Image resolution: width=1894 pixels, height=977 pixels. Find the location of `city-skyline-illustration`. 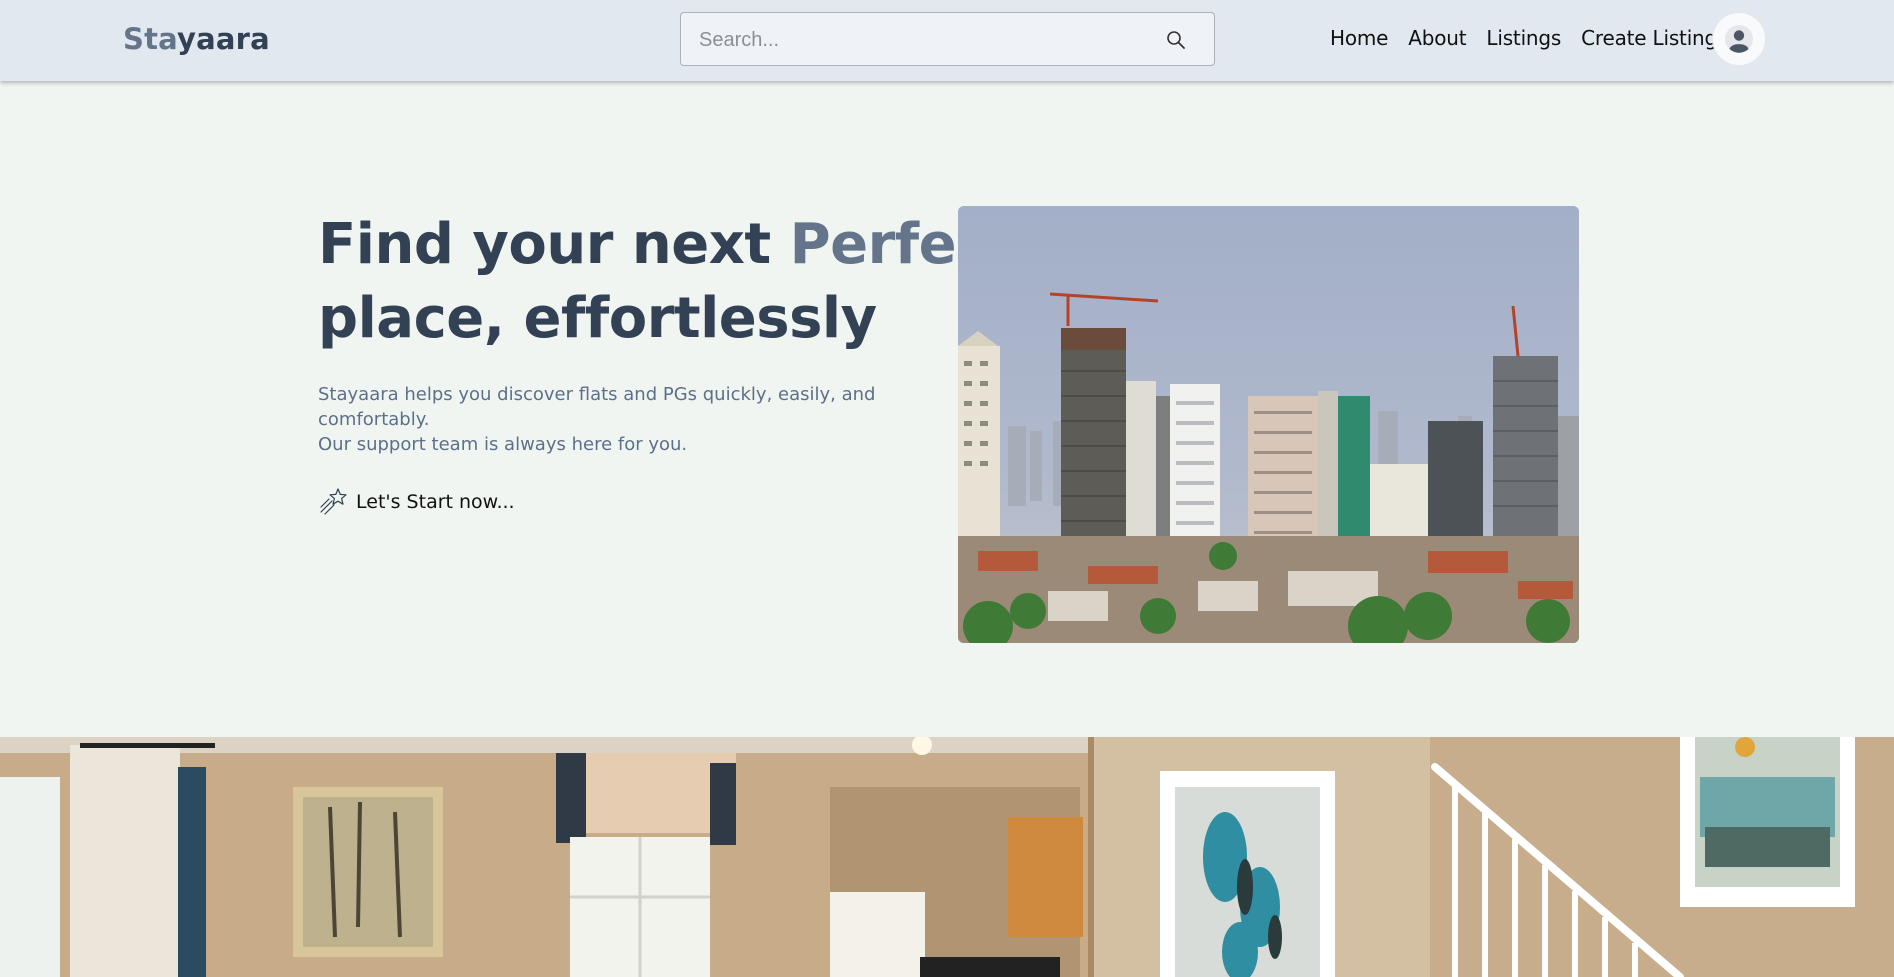

city-skyline-illustration is located at coordinates (1268, 424).